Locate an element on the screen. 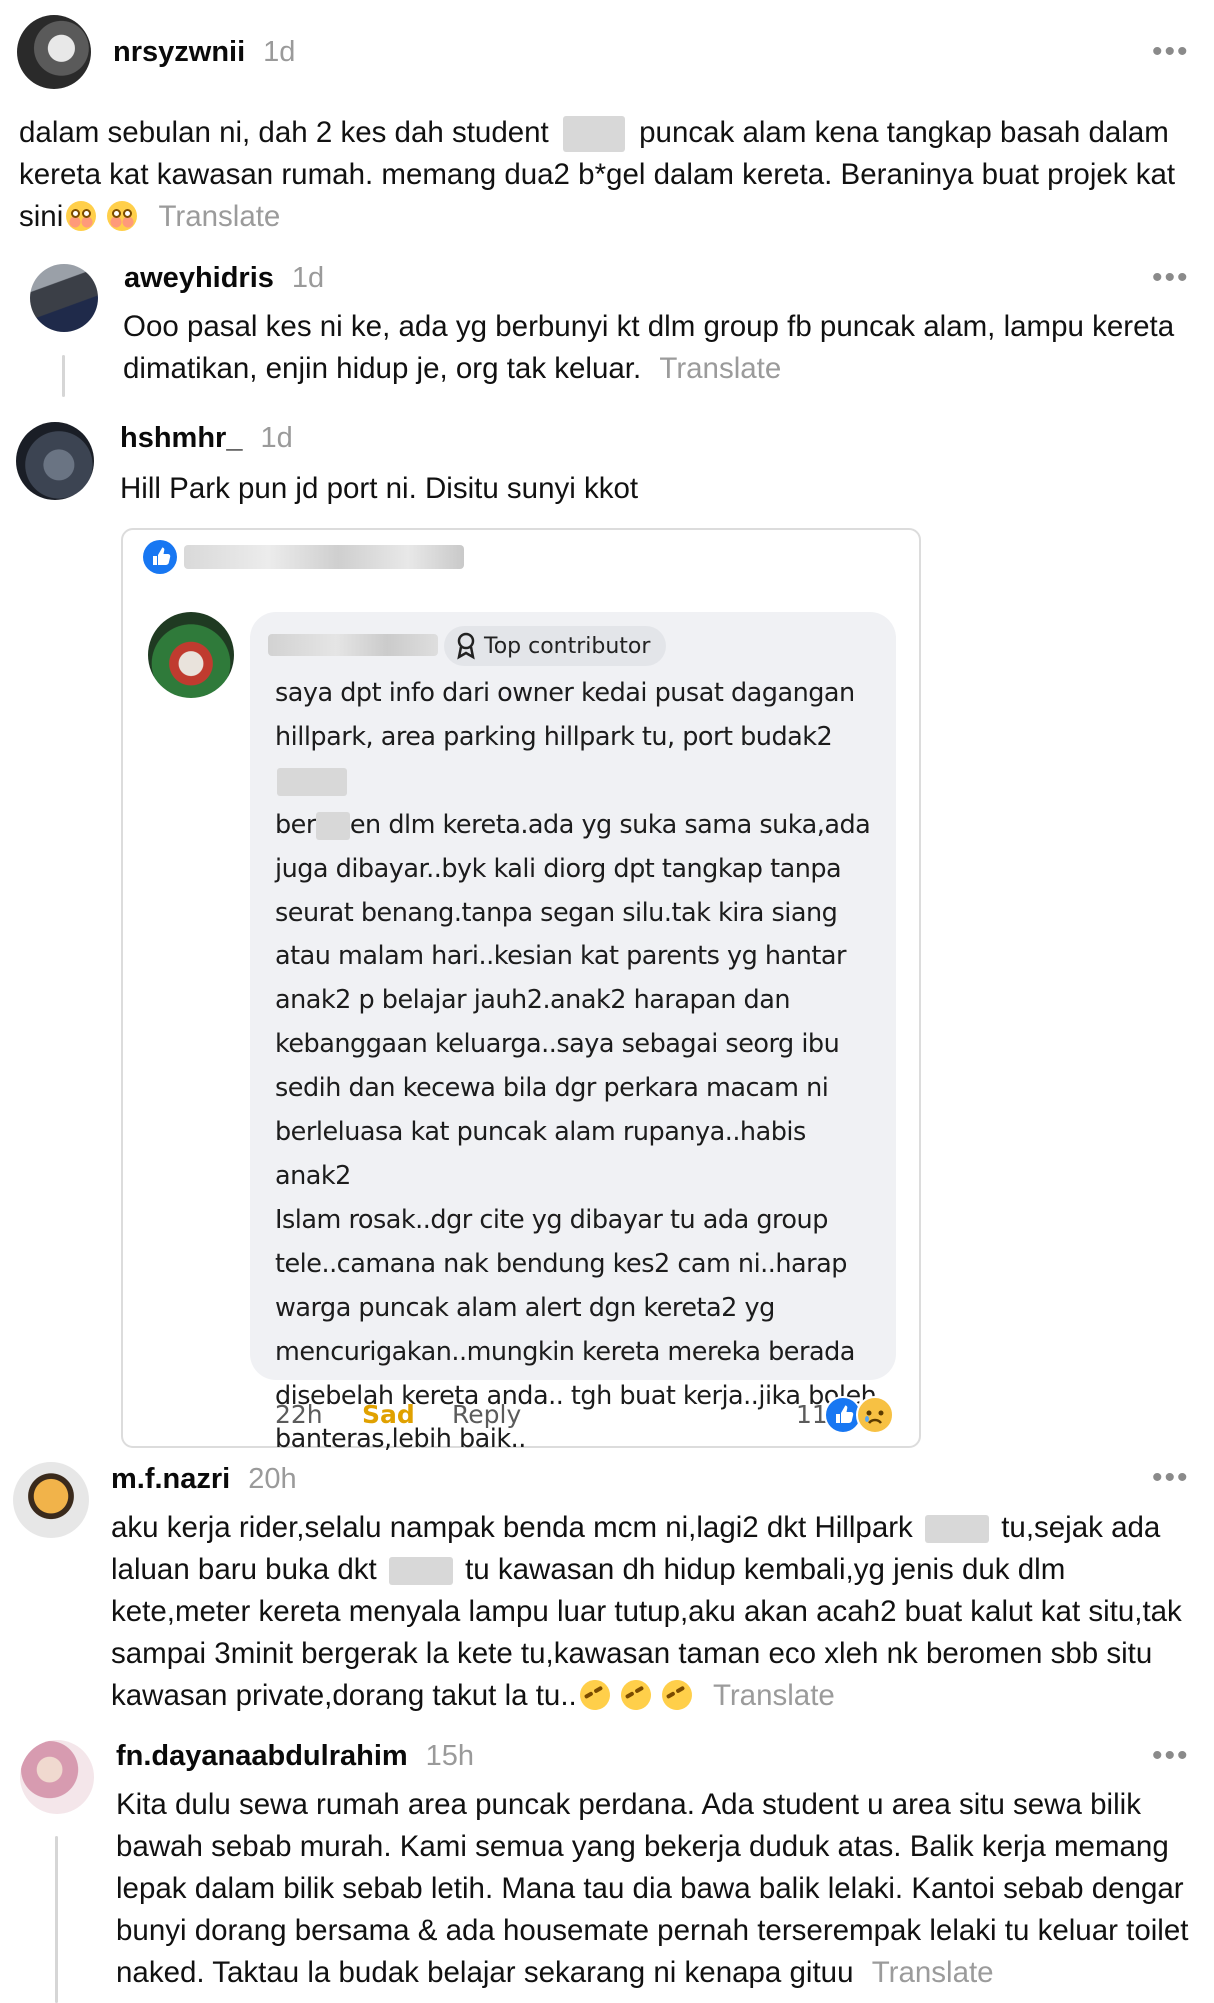  top-contributor-badge: Top contributor is located at coordinates (555, 646).